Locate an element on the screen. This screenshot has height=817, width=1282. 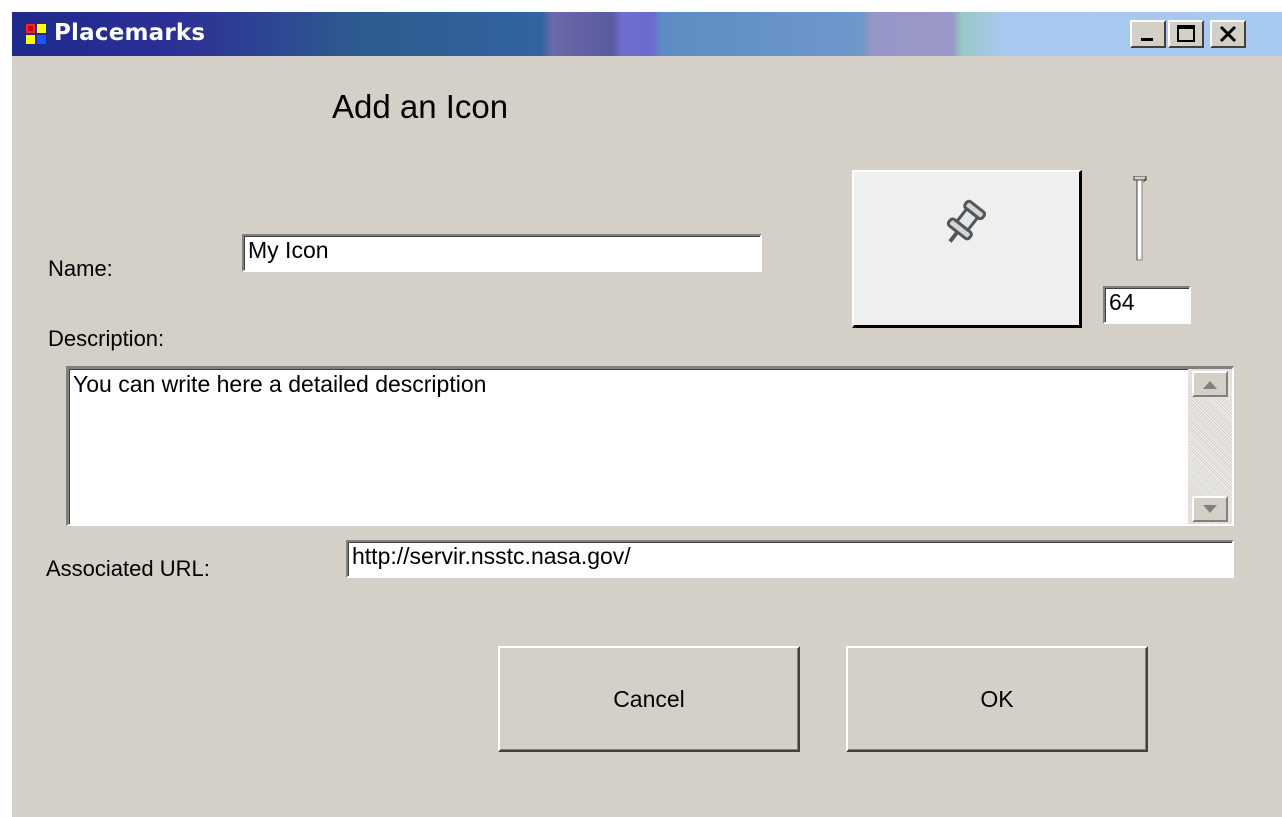
close-icon is located at coordinates (1228, 34).